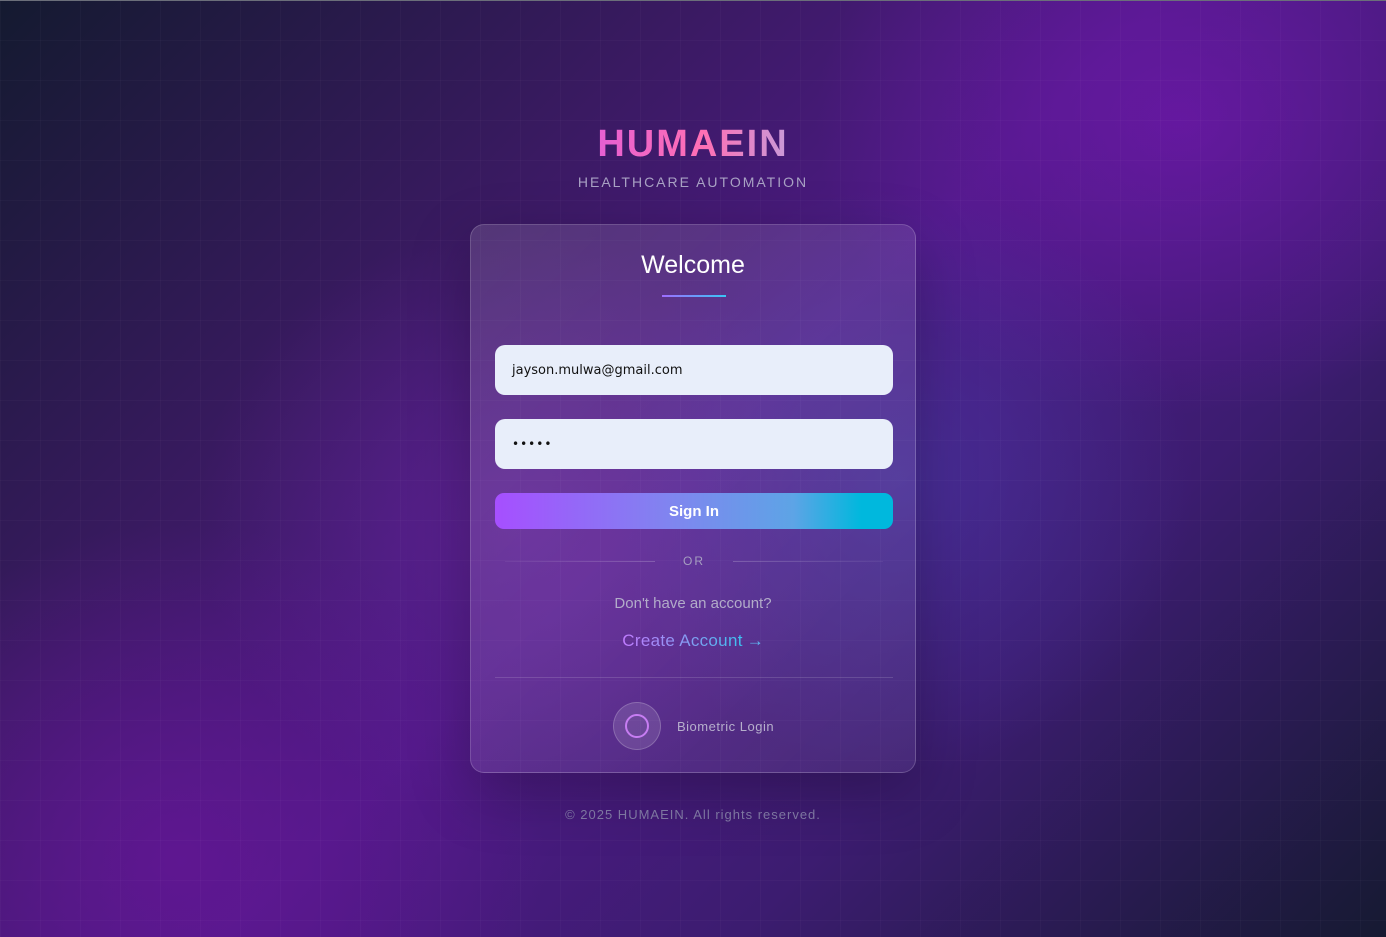 Image resolution: width=1386 pixels, height=937 pixels. Describe the element at coordinates (693, 265) in the screenshot. I see `welcome-heading: Welcome` at that location.